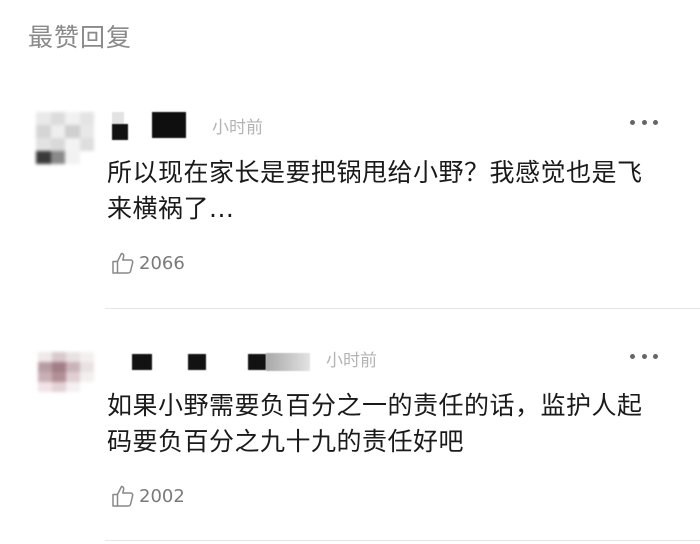  I want to click on comment-text: 如果小野需要负百分之一的责任的话，监护人起码要负百分之九十九的责任好吧, so click(375, 423).